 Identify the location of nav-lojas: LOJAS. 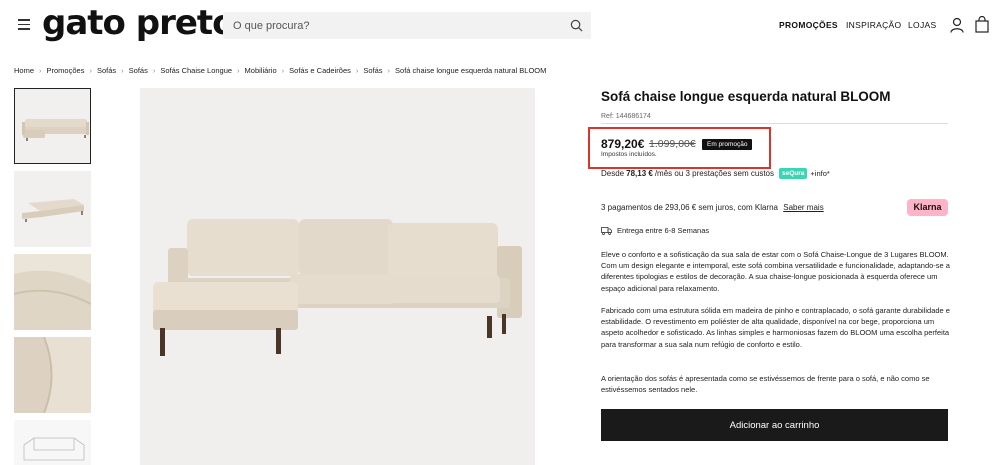
(922, 25).